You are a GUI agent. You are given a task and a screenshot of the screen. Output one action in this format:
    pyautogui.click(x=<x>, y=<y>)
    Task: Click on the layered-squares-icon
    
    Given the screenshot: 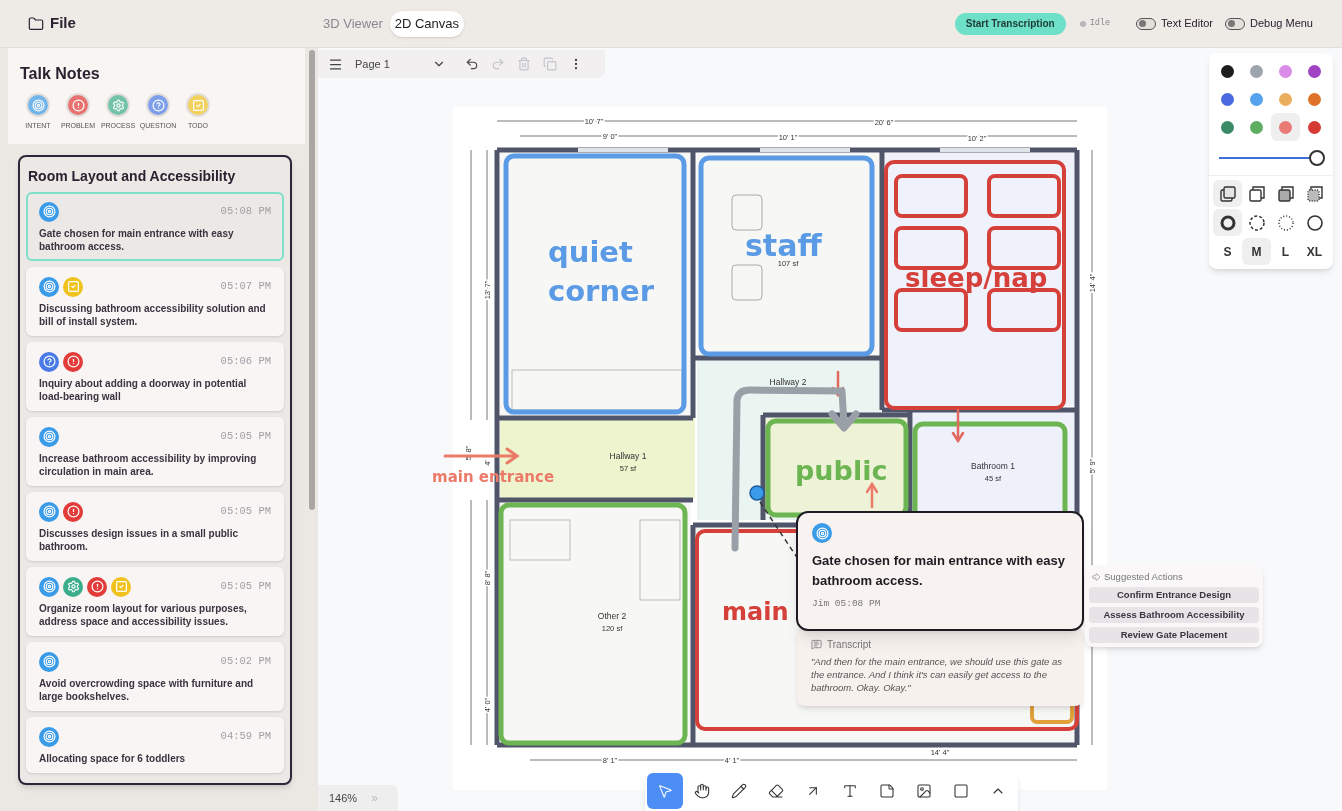 What is the action you would take?
    pyautogui.click(x=1227, y=193)
    